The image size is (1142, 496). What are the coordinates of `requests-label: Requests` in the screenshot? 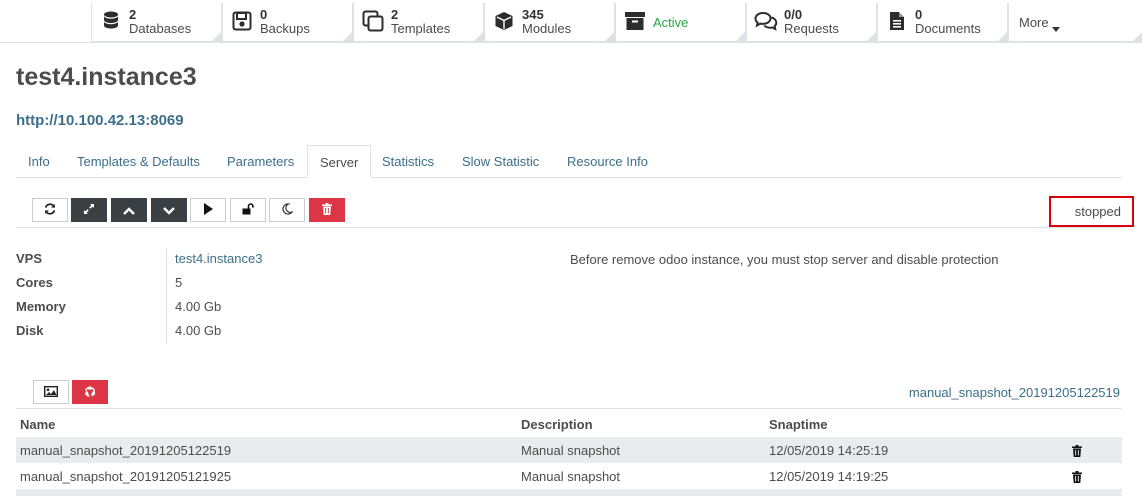 It's located at (811, 28).